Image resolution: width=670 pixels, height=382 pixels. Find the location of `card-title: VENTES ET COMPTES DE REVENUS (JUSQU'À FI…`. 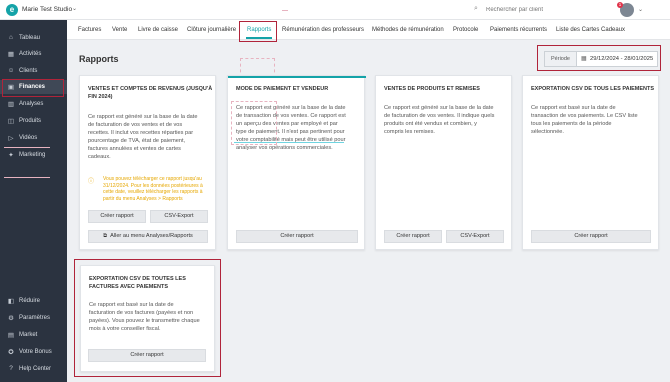

card-title: VENTES ET COMPTES DE REVENUS (JUSQU'À FI… is located at coordinates (150, 93).